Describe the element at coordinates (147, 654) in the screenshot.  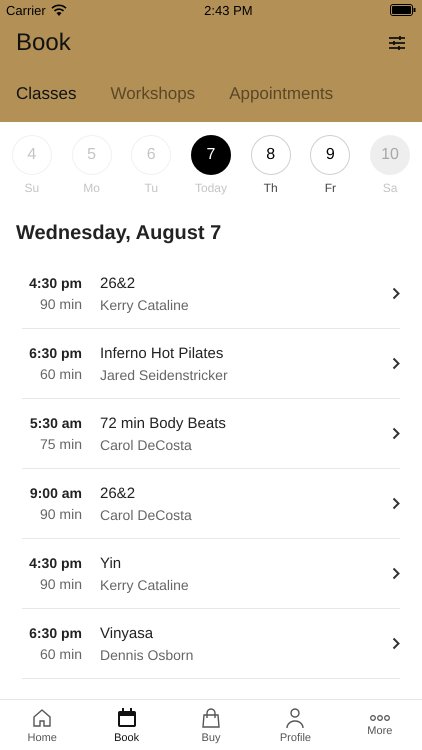
I see `instructor-name: Dennis Osborn` at that location.